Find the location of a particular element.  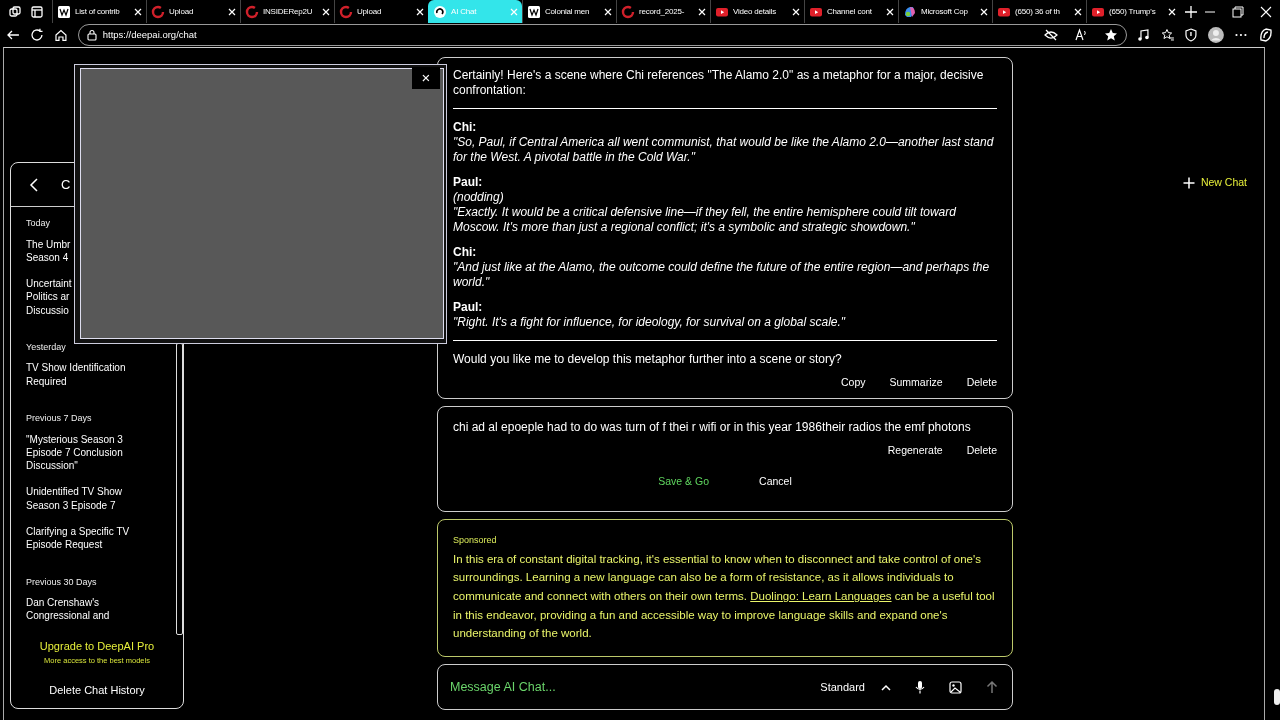

read-aloud-icon is located at coordinates (1080, 35).